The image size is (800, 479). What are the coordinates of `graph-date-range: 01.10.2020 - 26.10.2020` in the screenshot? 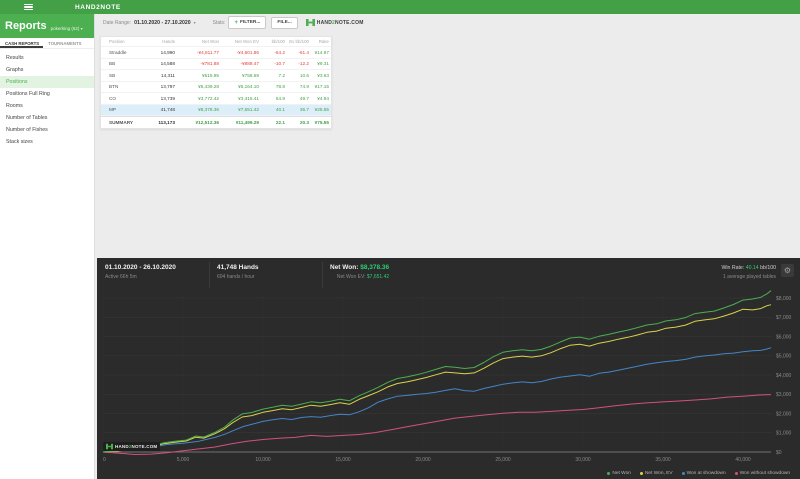 It's located at (140, 267).